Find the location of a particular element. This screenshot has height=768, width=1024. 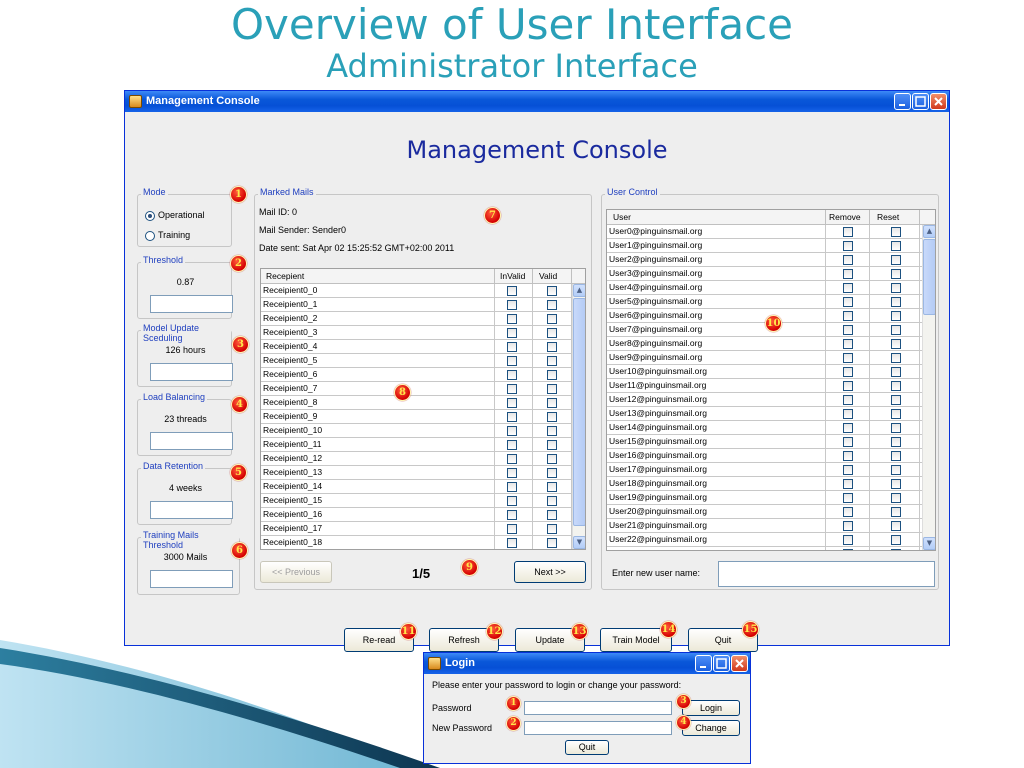

password-input is located at coordinates (598, 708).